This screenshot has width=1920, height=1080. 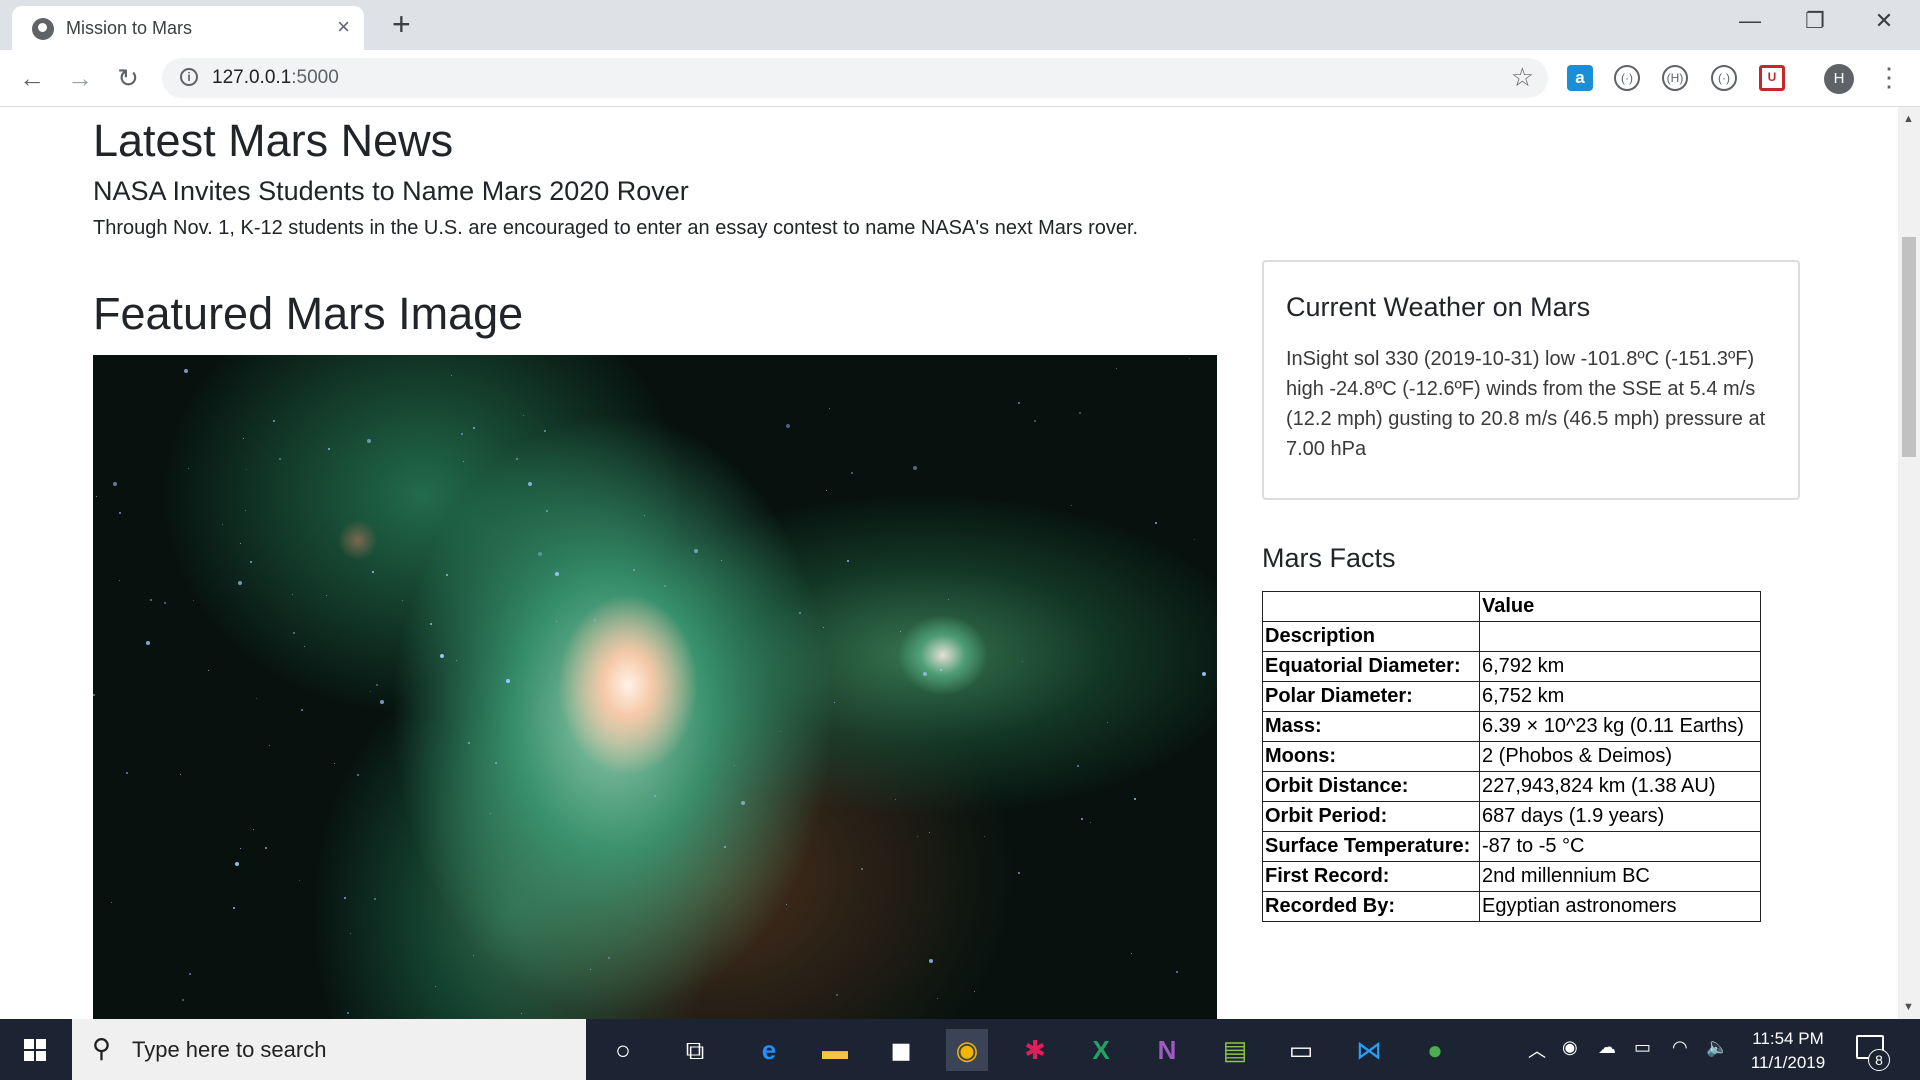 What do you see at coordinates (835, 1050) in the screenshot?
I see `file-explorer-icon: ▬` at bounding box center [835, 1050].